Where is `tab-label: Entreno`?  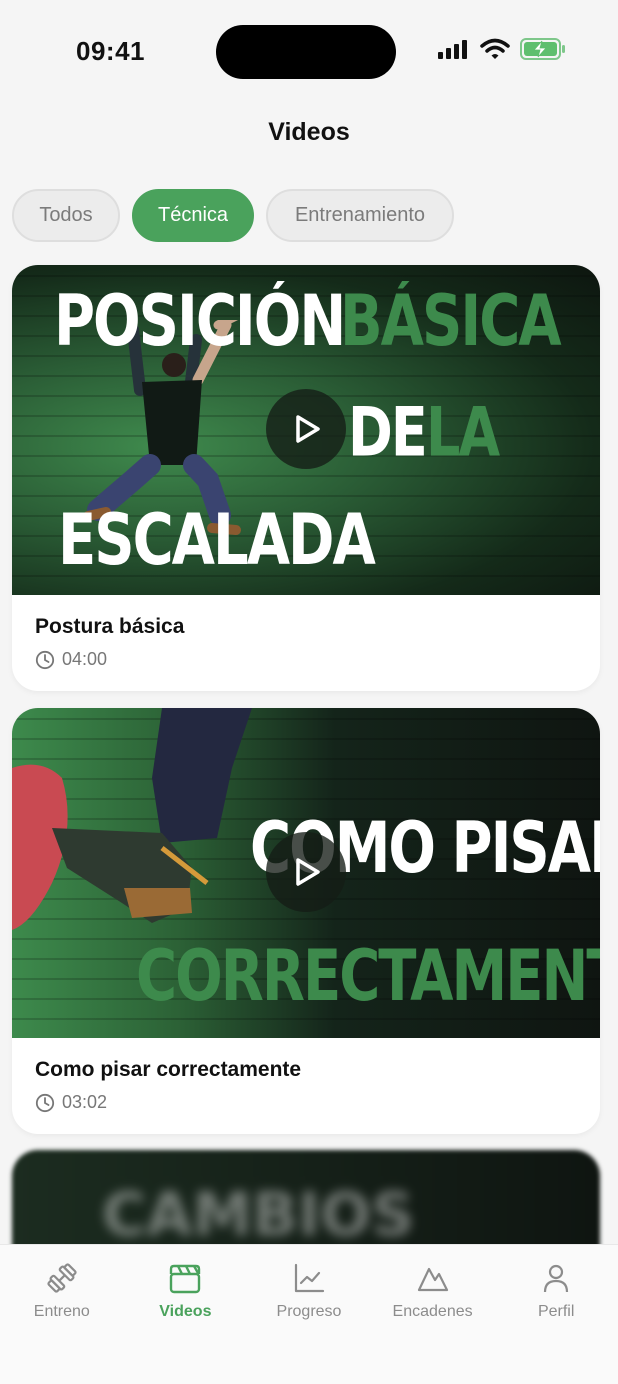
tab-label: Entreno is located at coordinates (61, 1311).